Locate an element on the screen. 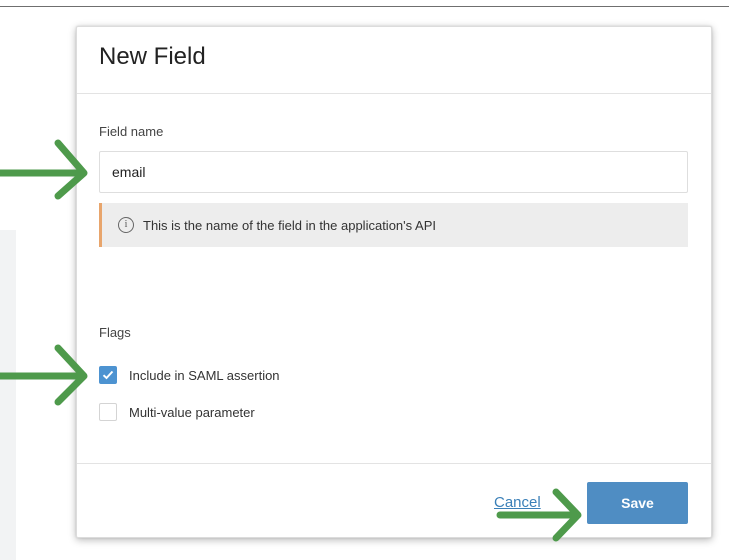 Image resolution: width=729 pixels, height=560 pixels. dialog-title: New Field is located at coordinates (152, 56).